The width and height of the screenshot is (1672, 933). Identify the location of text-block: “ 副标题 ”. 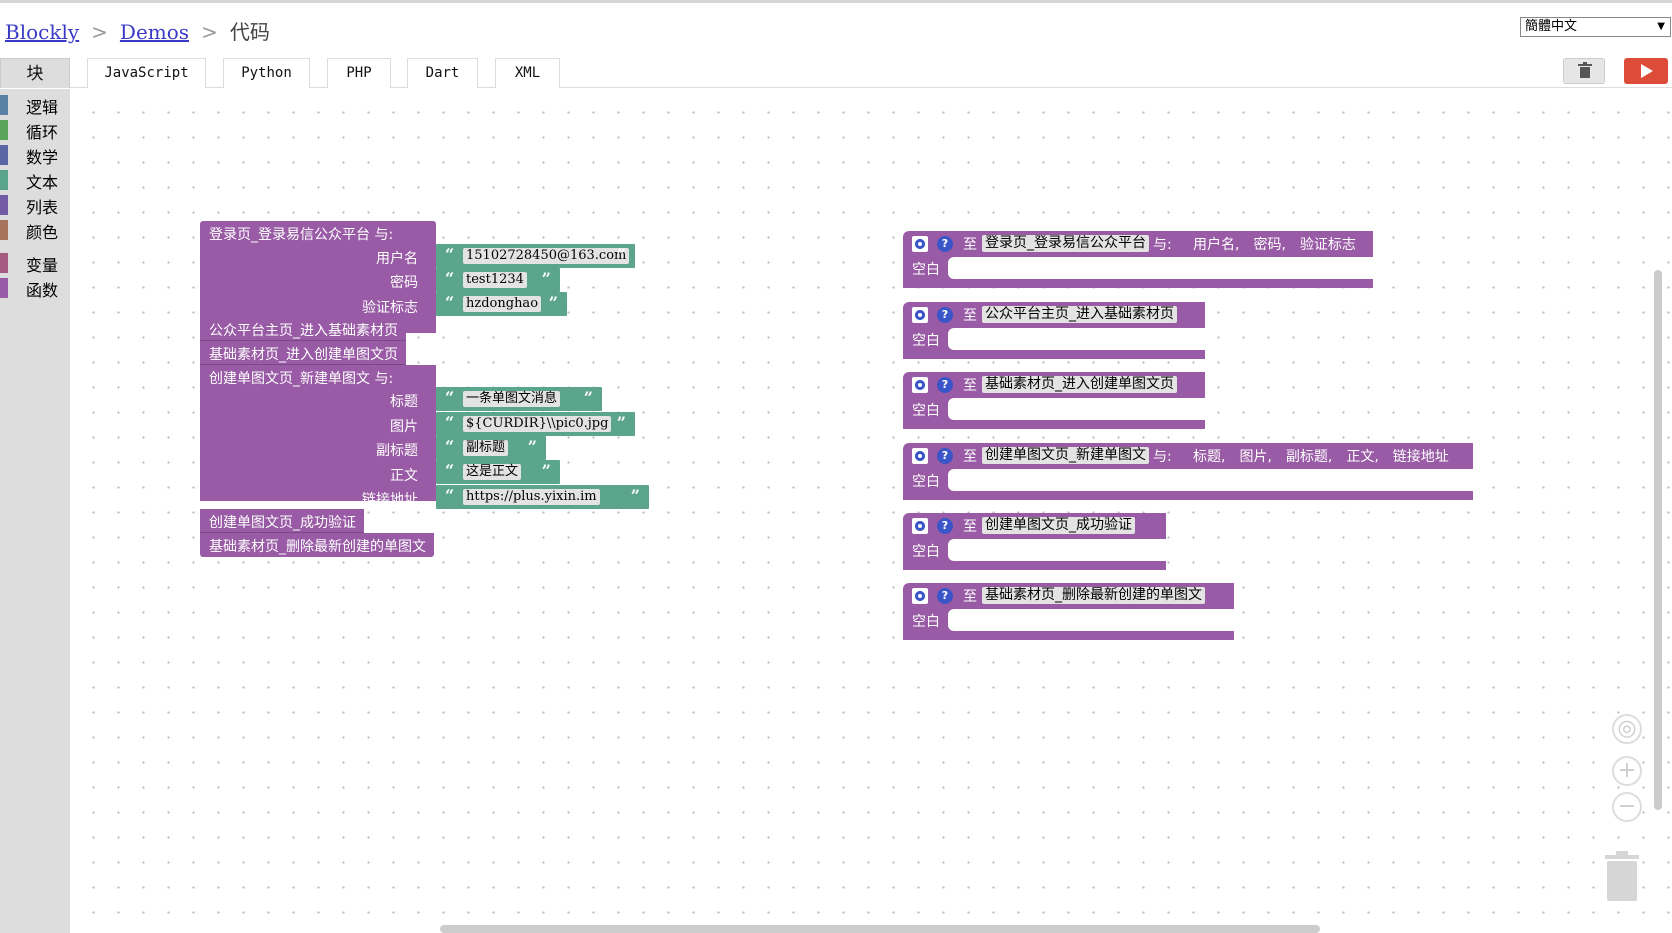
(491, 448).